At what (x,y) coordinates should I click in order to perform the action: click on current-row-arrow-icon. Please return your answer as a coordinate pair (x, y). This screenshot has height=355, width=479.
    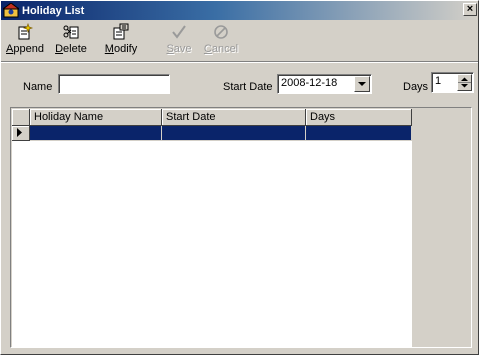
    Looking at the image, I should click on (19, 132).